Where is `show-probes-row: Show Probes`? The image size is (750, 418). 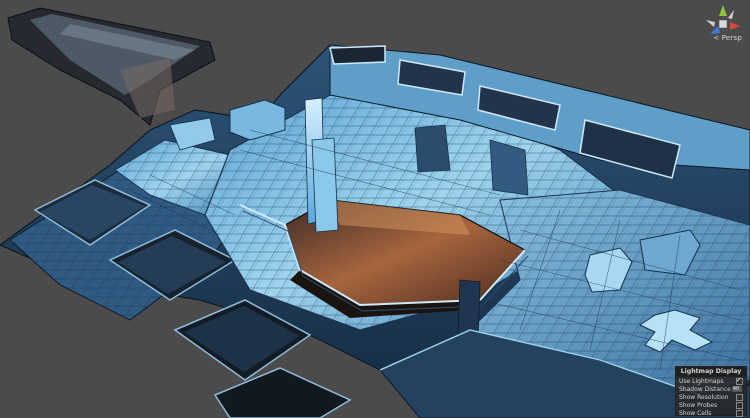 show-probes-row: Show Probes is located at coordinates (711, 405).